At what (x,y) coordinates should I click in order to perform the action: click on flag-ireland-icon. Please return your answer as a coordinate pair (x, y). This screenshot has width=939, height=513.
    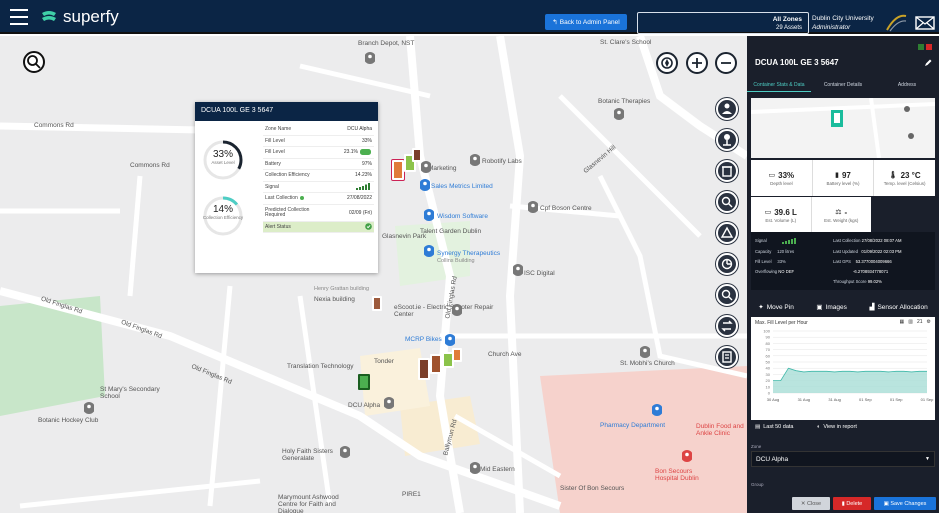
    Looking at the image, I should click on (921, 47).